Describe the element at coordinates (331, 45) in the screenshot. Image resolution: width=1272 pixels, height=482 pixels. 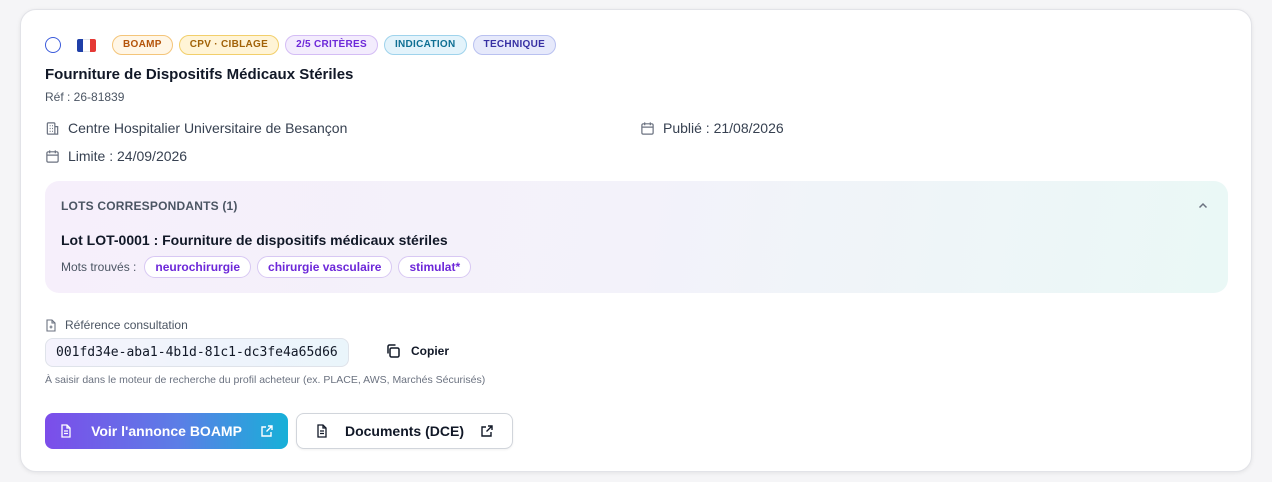
I see `badge-criteres: 2/5 CRITÈRES` at that location.